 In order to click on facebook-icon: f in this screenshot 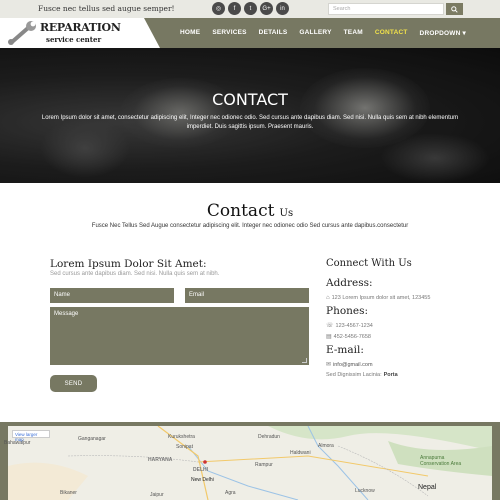, I will do `click(234, 8)`.